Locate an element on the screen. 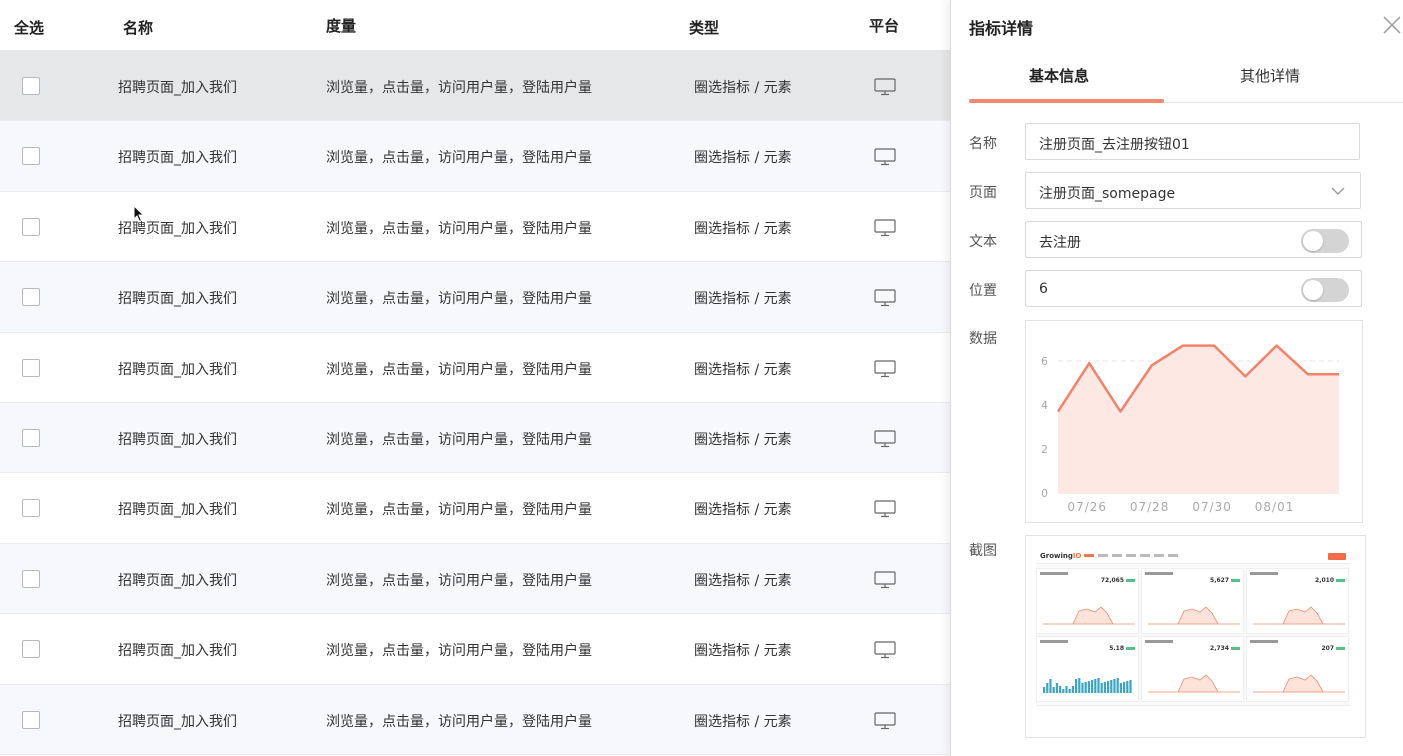 This screenshot has height=756, width=1403. position-field-value: 6 is located at coordinates (1043, 289).